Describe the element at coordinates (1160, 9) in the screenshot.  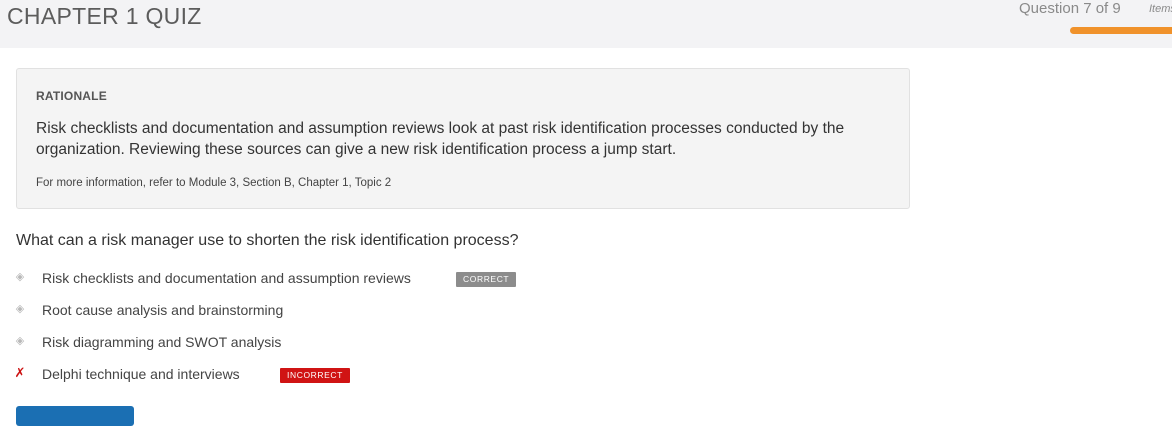
I see `items-link: Items` at that location.